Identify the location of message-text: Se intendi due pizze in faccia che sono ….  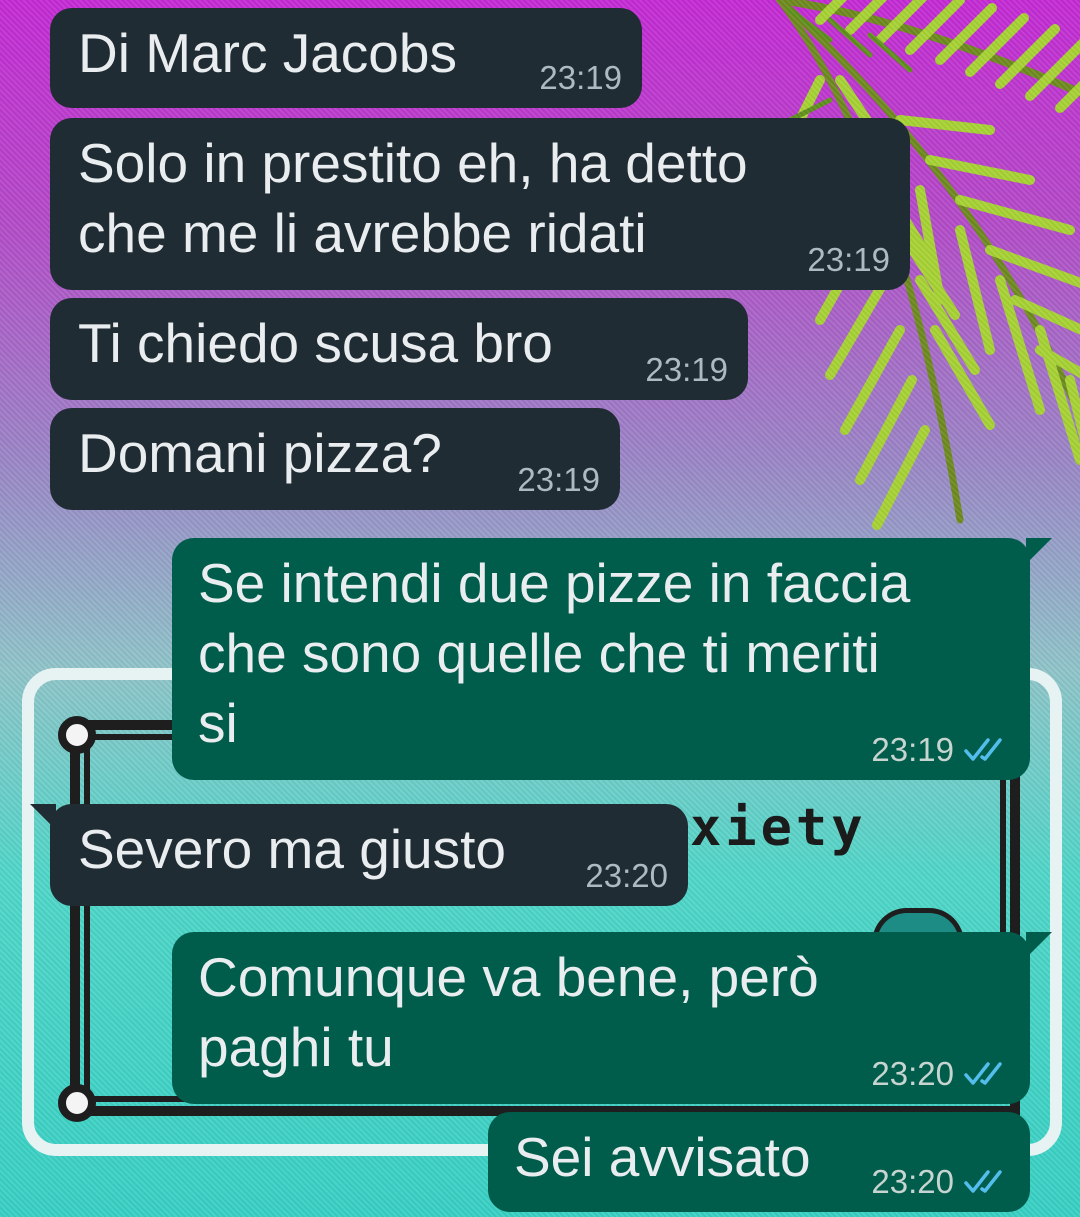
(554, 653).